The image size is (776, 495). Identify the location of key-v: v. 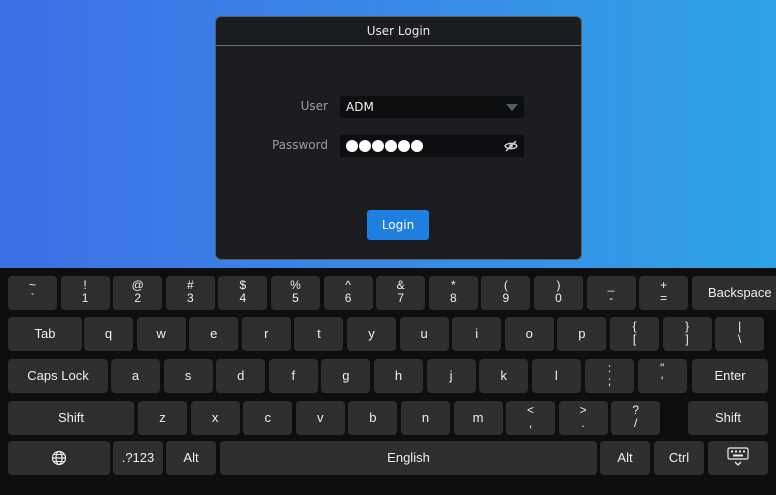
(320, 418).